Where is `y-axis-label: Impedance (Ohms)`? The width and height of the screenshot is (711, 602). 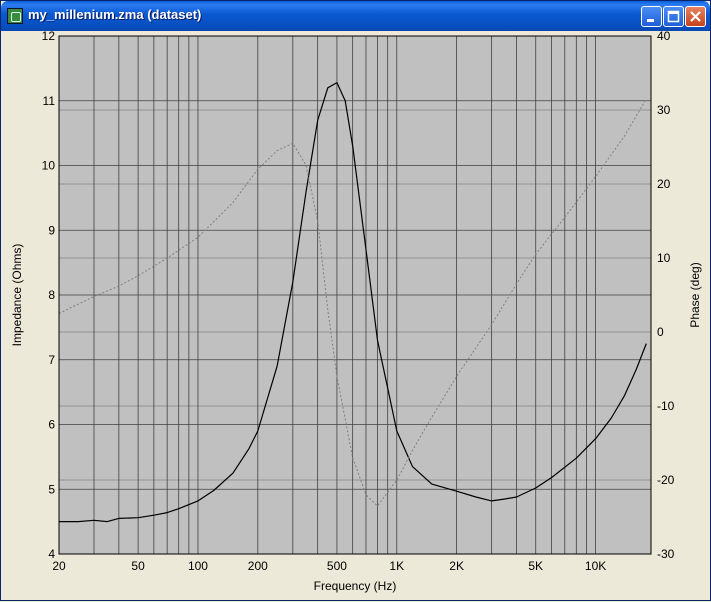
y-axis-label: Impedance (Ohms) is located at coordinates (17, 295).